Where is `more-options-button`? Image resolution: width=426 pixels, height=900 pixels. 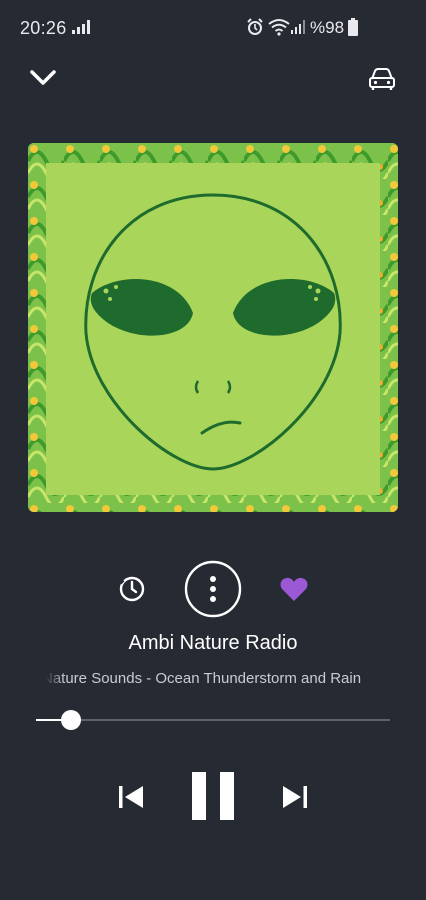
more-options-button is located at coordinates (213, 589).